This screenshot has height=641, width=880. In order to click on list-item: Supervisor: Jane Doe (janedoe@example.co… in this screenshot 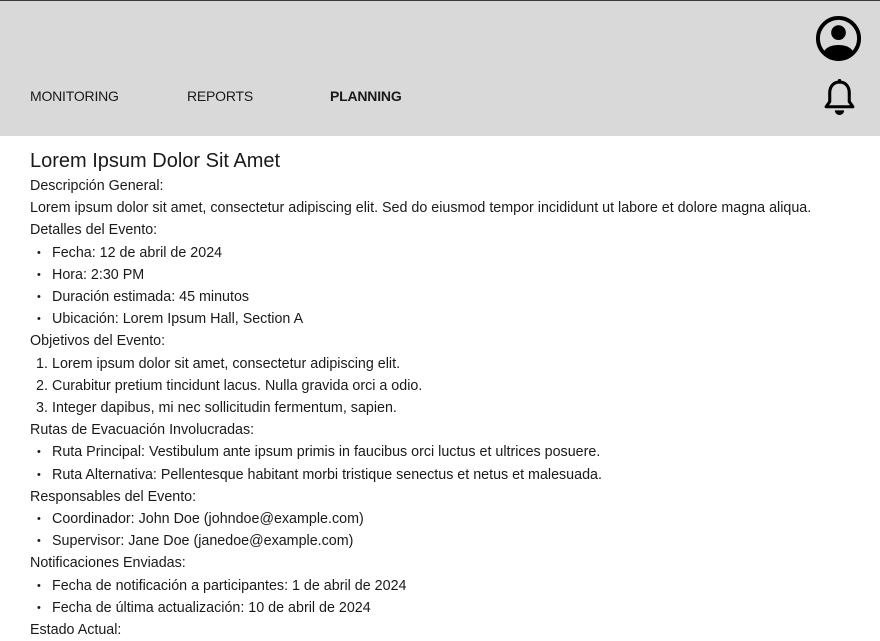, I will do `click(455, 541)`.